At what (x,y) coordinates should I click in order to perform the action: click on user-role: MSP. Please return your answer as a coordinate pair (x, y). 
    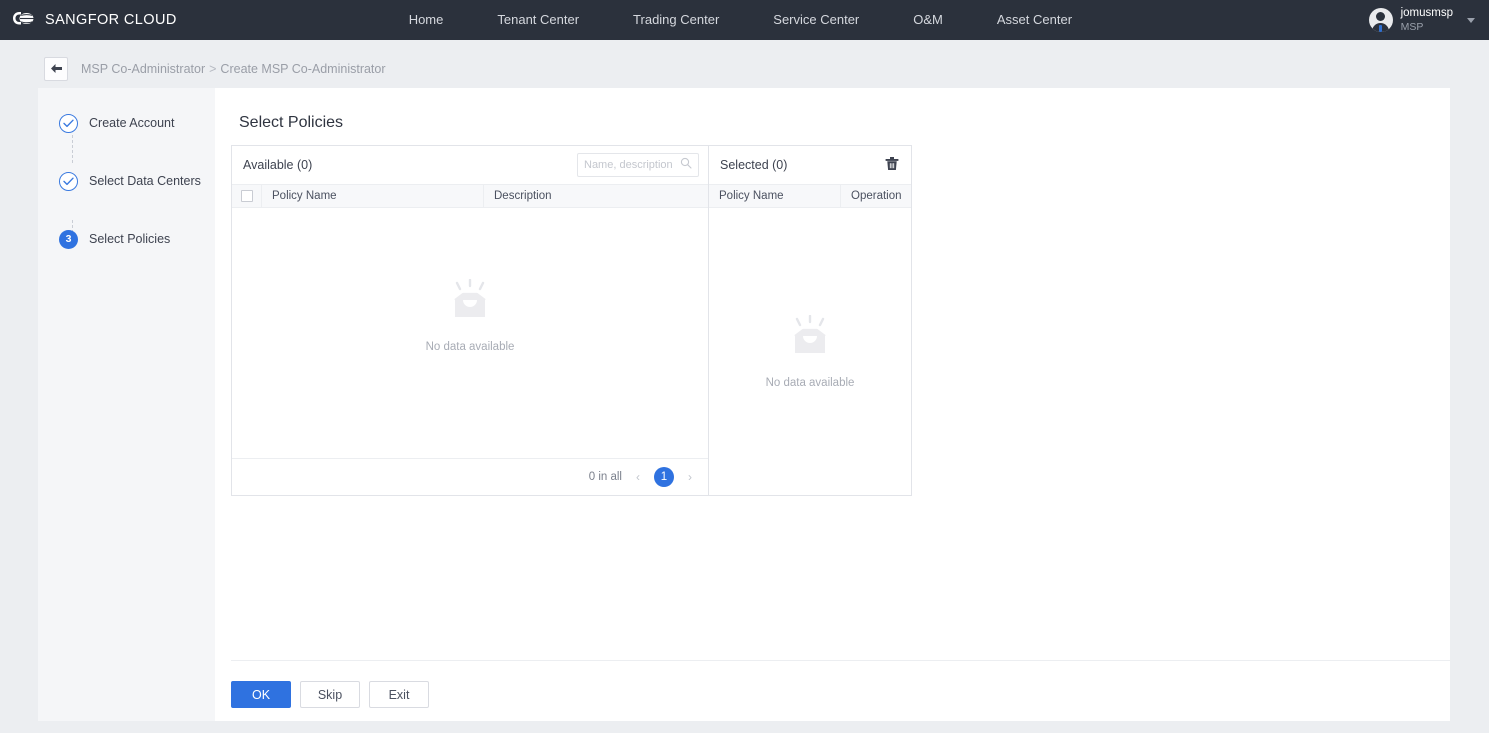
    Looking at the image, I should click on (1412, 26).